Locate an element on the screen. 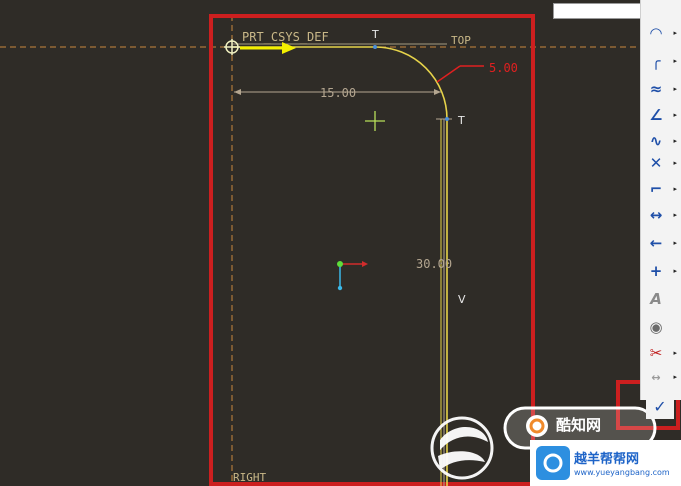  csys-label: PRT_CSYS_DEF is located at coordinates (285, 37).